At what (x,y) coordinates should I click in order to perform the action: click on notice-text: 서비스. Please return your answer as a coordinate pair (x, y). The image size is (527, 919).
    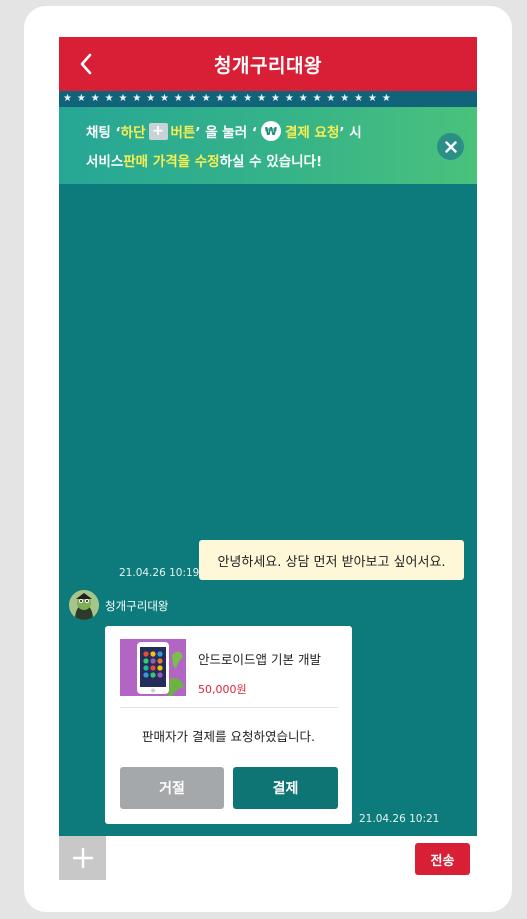
    Looking at the image, I should click on (105, 162).